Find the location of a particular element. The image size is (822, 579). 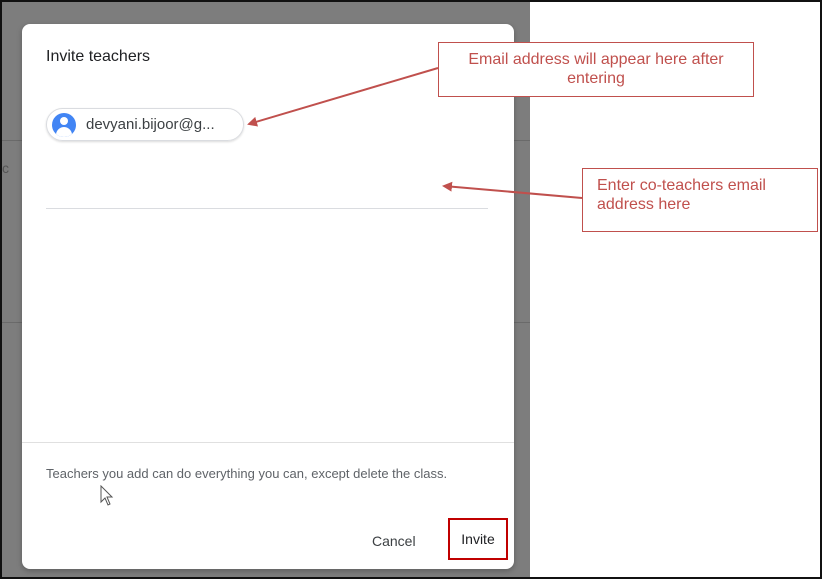

arrow-to-input is located at coordinates (512, 190).